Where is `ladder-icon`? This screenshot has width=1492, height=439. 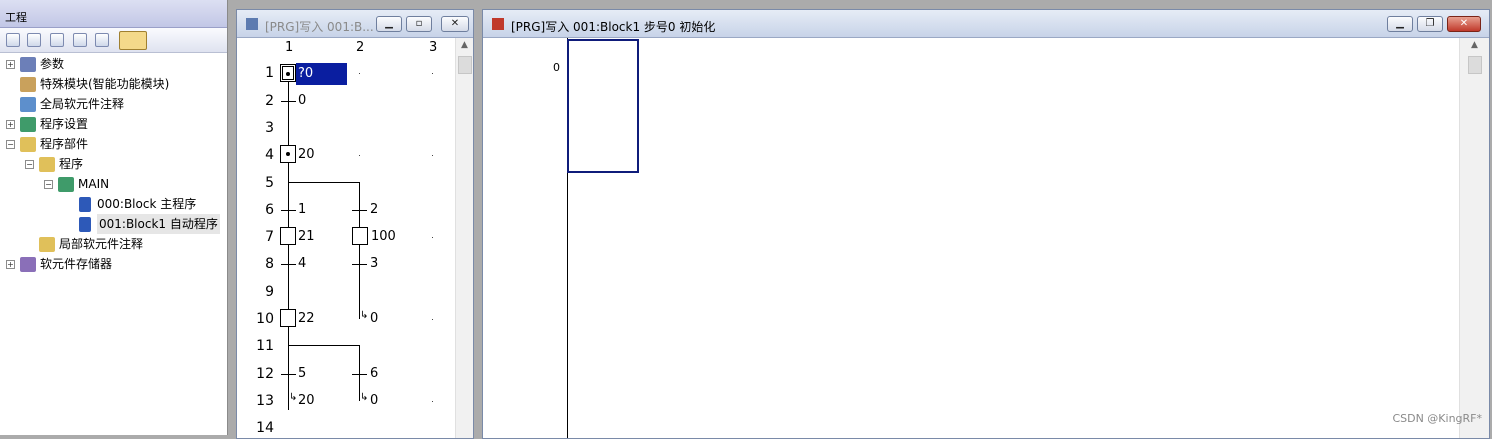 ladder-icon is located at coordinates (498, 24).